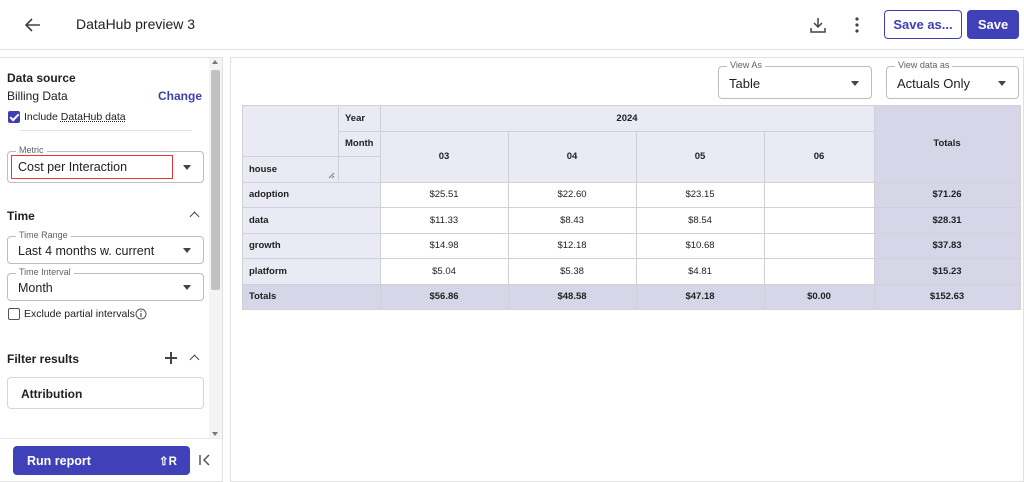 The height and width of the screenshot is (482, 1024). I want to click on view-as-label: View As, so click(746, 65).